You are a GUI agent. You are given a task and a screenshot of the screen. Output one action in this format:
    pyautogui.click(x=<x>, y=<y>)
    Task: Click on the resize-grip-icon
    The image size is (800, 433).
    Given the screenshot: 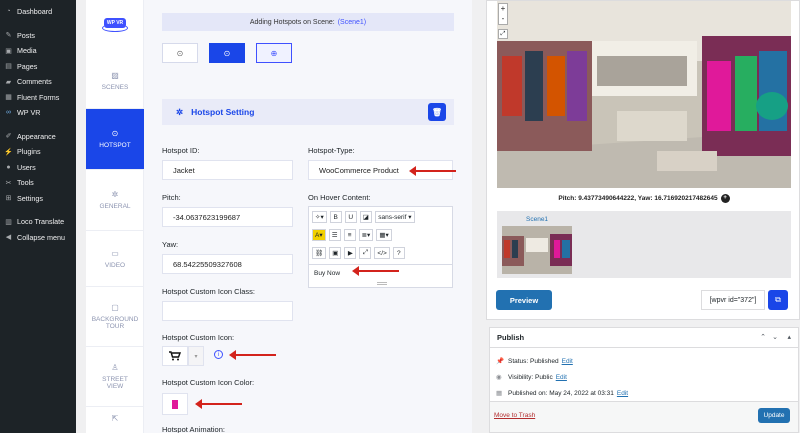 What is the action you would take?
    pyautogui.click(x=382, y=283)
    